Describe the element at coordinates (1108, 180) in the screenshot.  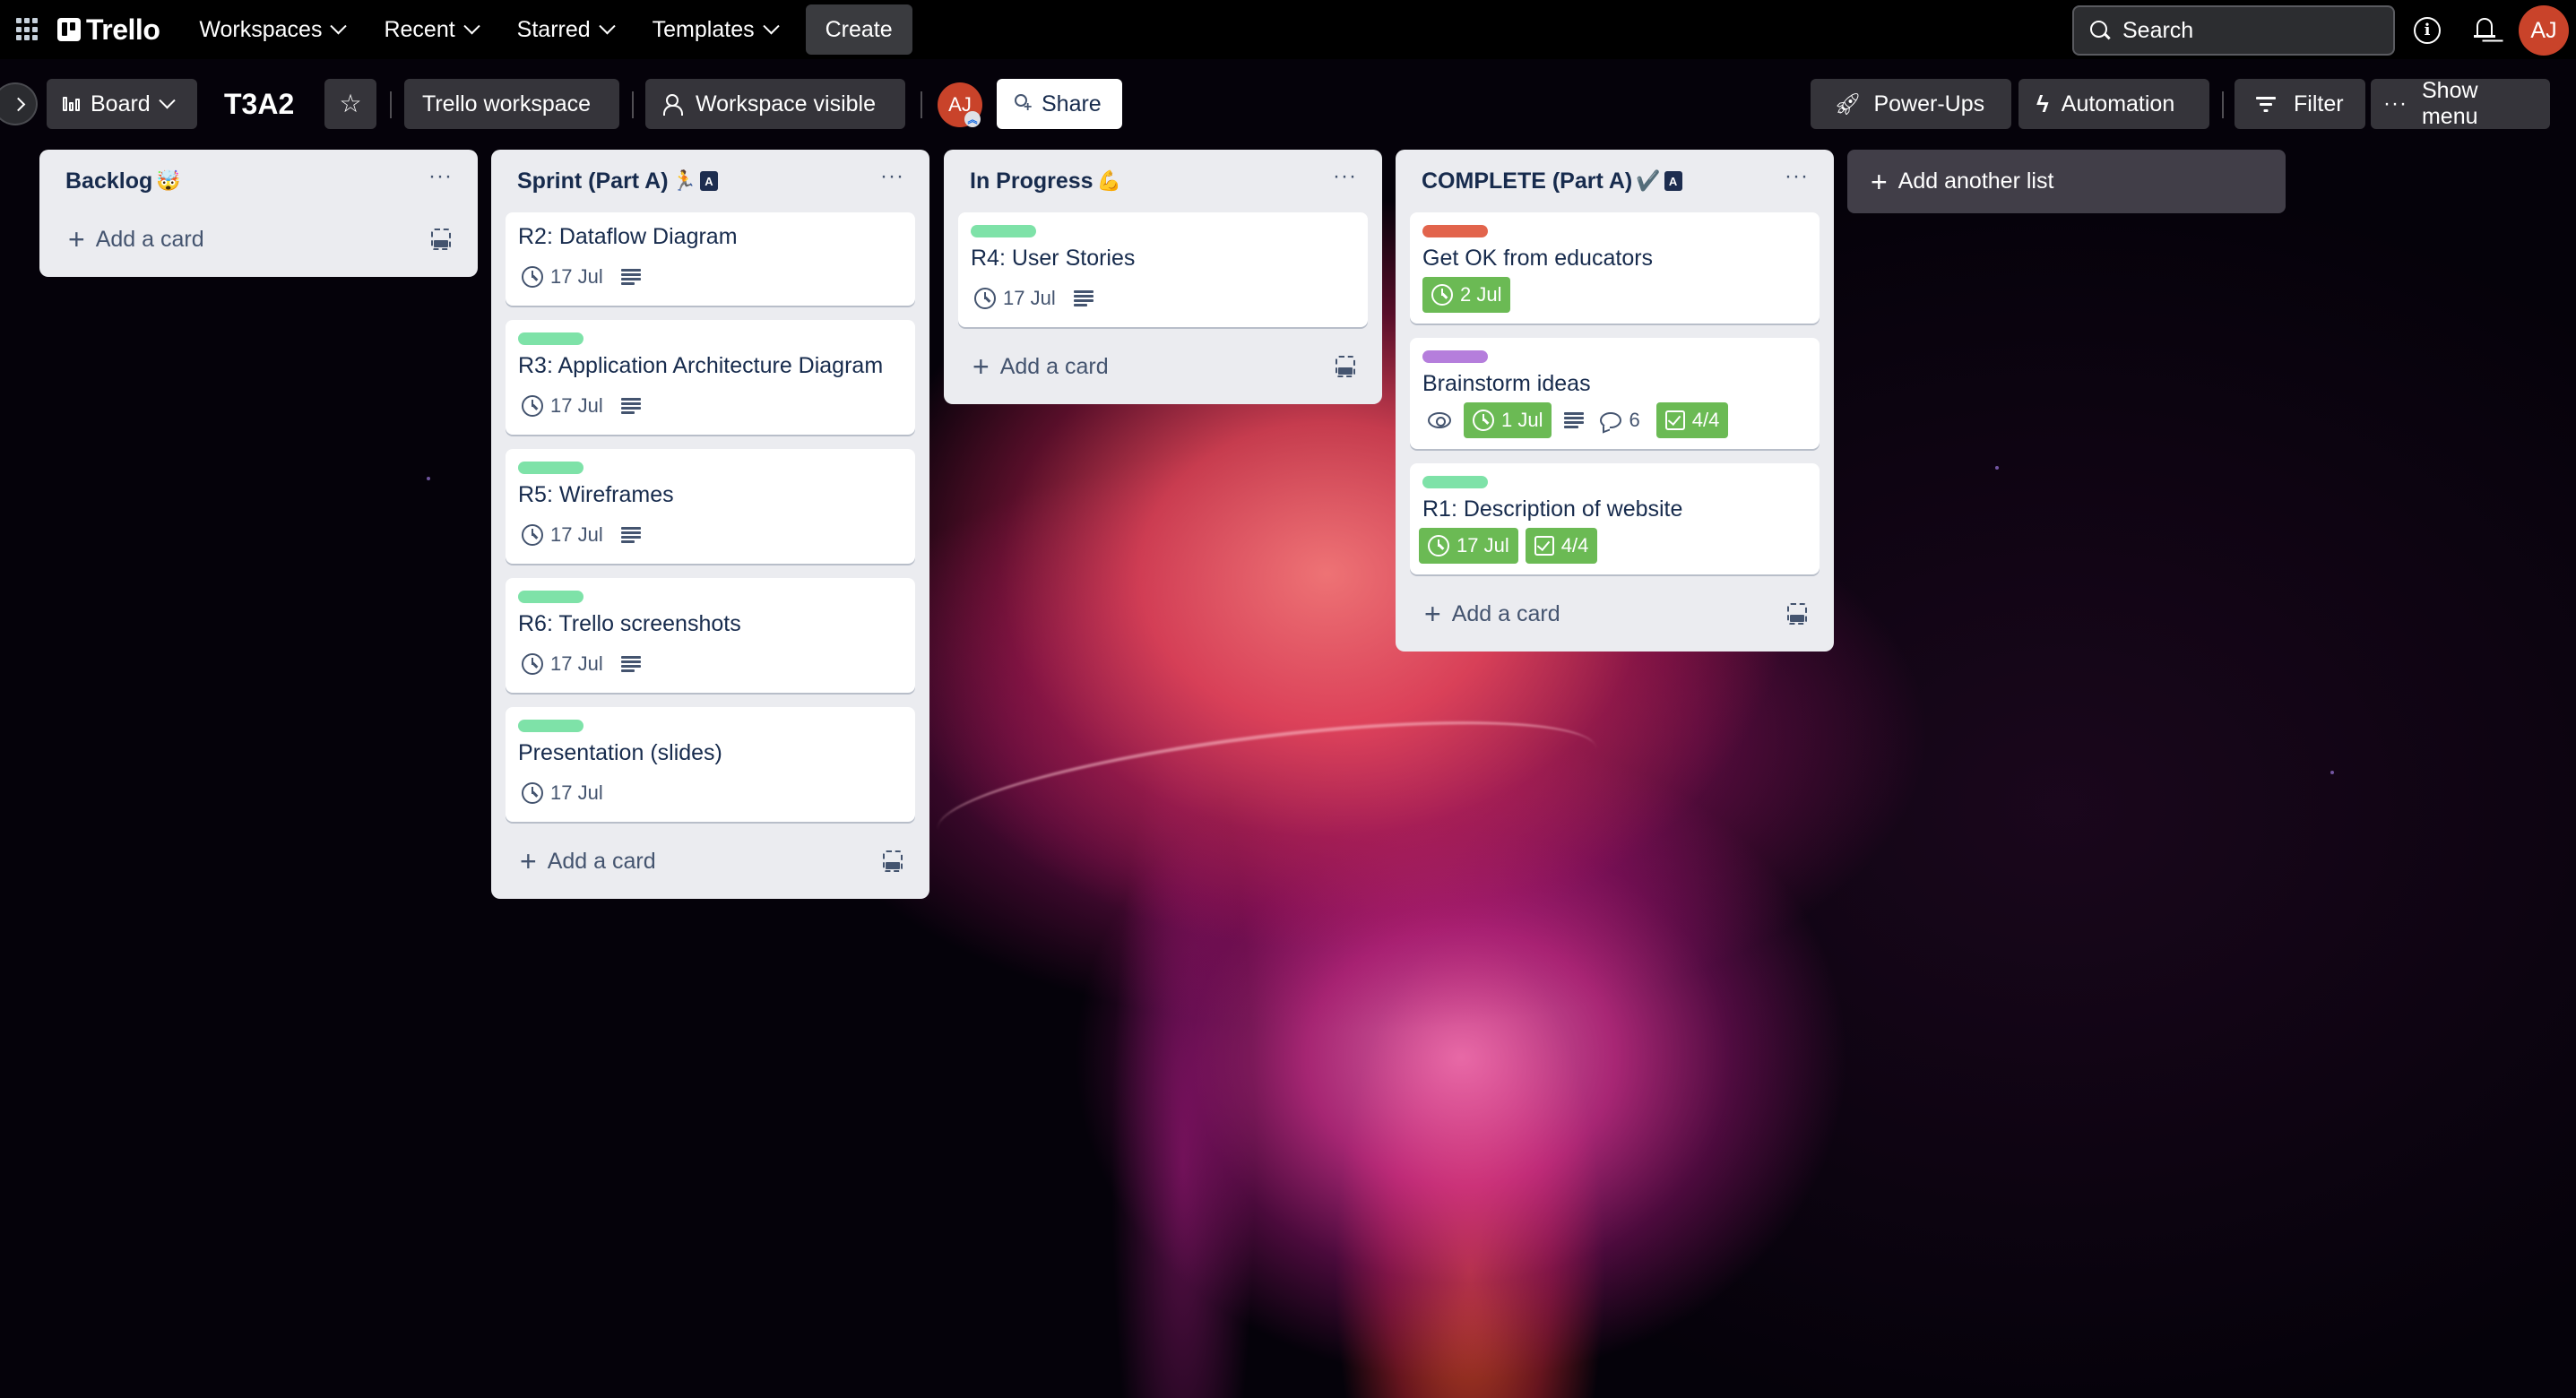
I see `flexed-biceps-emoji-icon: 💪` at that location.